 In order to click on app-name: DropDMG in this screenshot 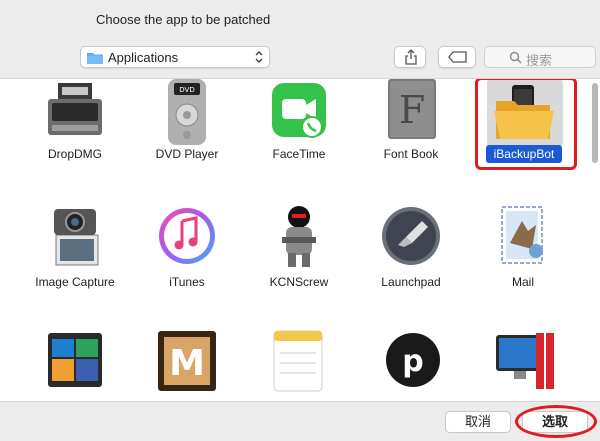, I will do `click(74, 154)`.